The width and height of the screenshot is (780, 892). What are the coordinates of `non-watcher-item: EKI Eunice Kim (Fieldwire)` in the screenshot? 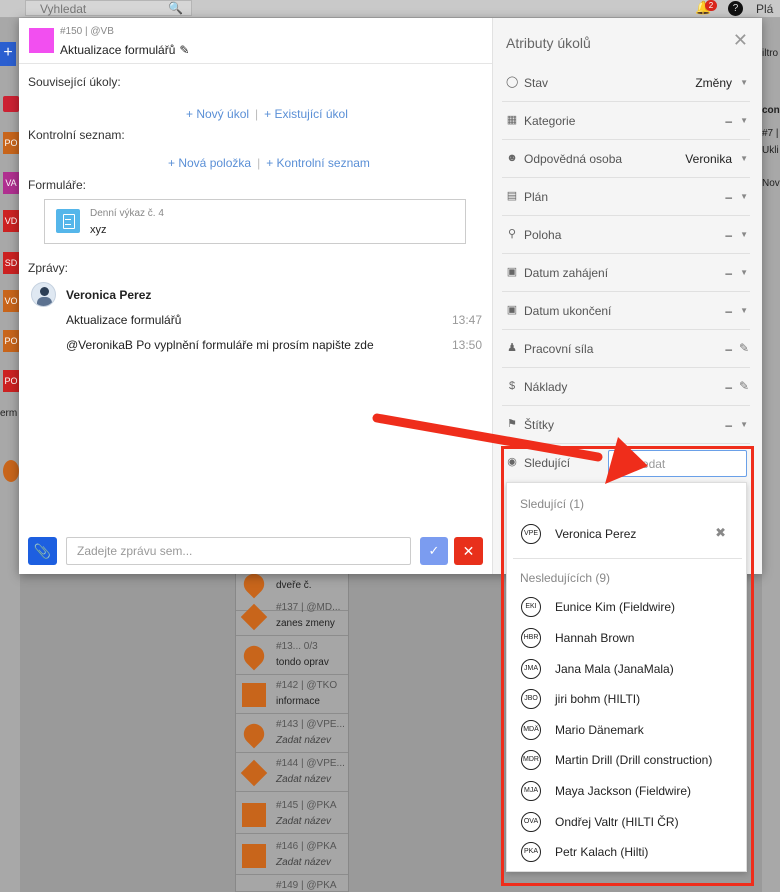 It's located at (626, 607).